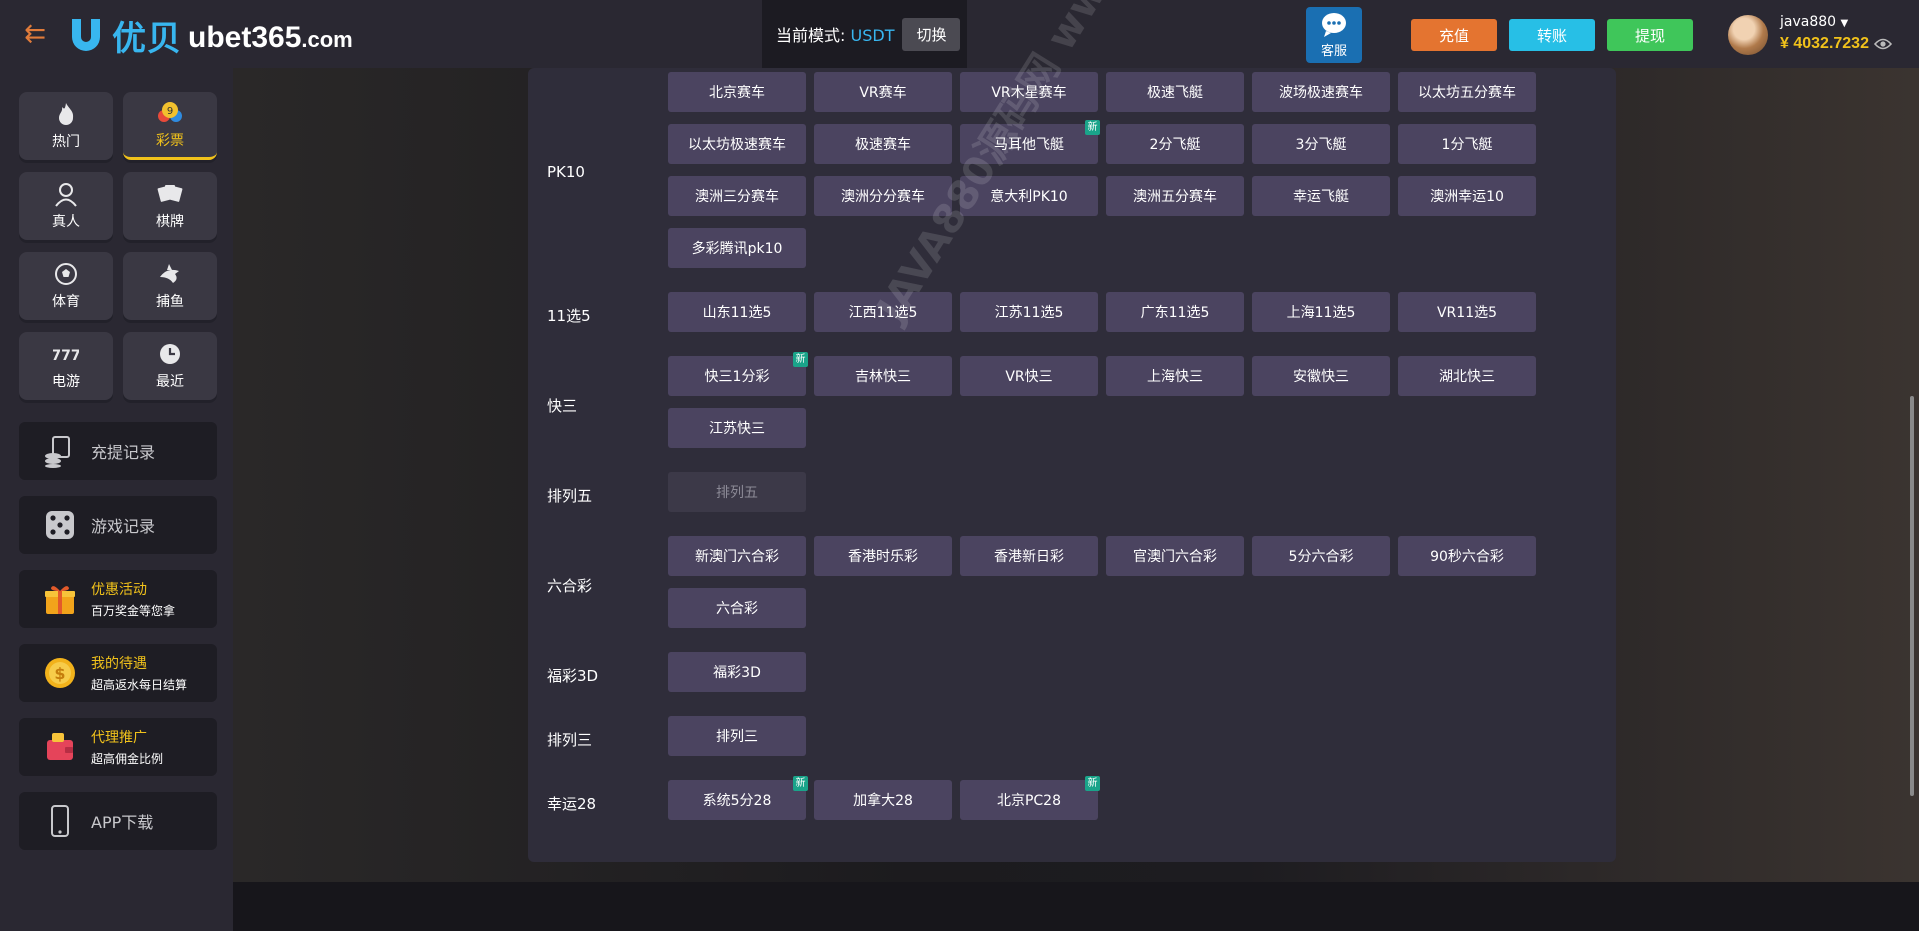  Describe the element at coordinates (872, 35) in the screenshot. I see `mode-value: USDT` at that location.